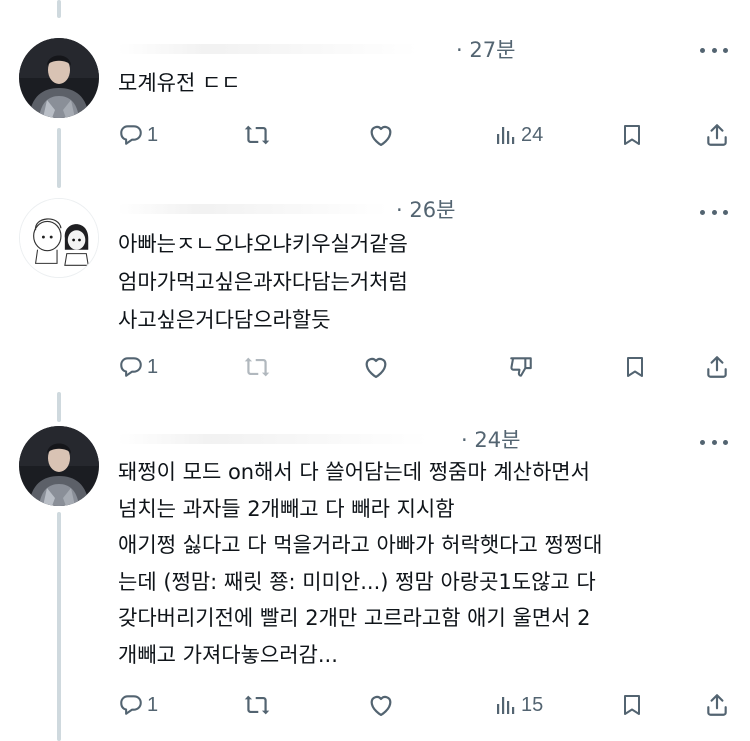 Image resolution: width=750 pixels, height=741 pixels. Describe the element at coordinates (224, 320) in the screenshot. I see `text-line: 사고싶은거다담으라할듯` at that location.